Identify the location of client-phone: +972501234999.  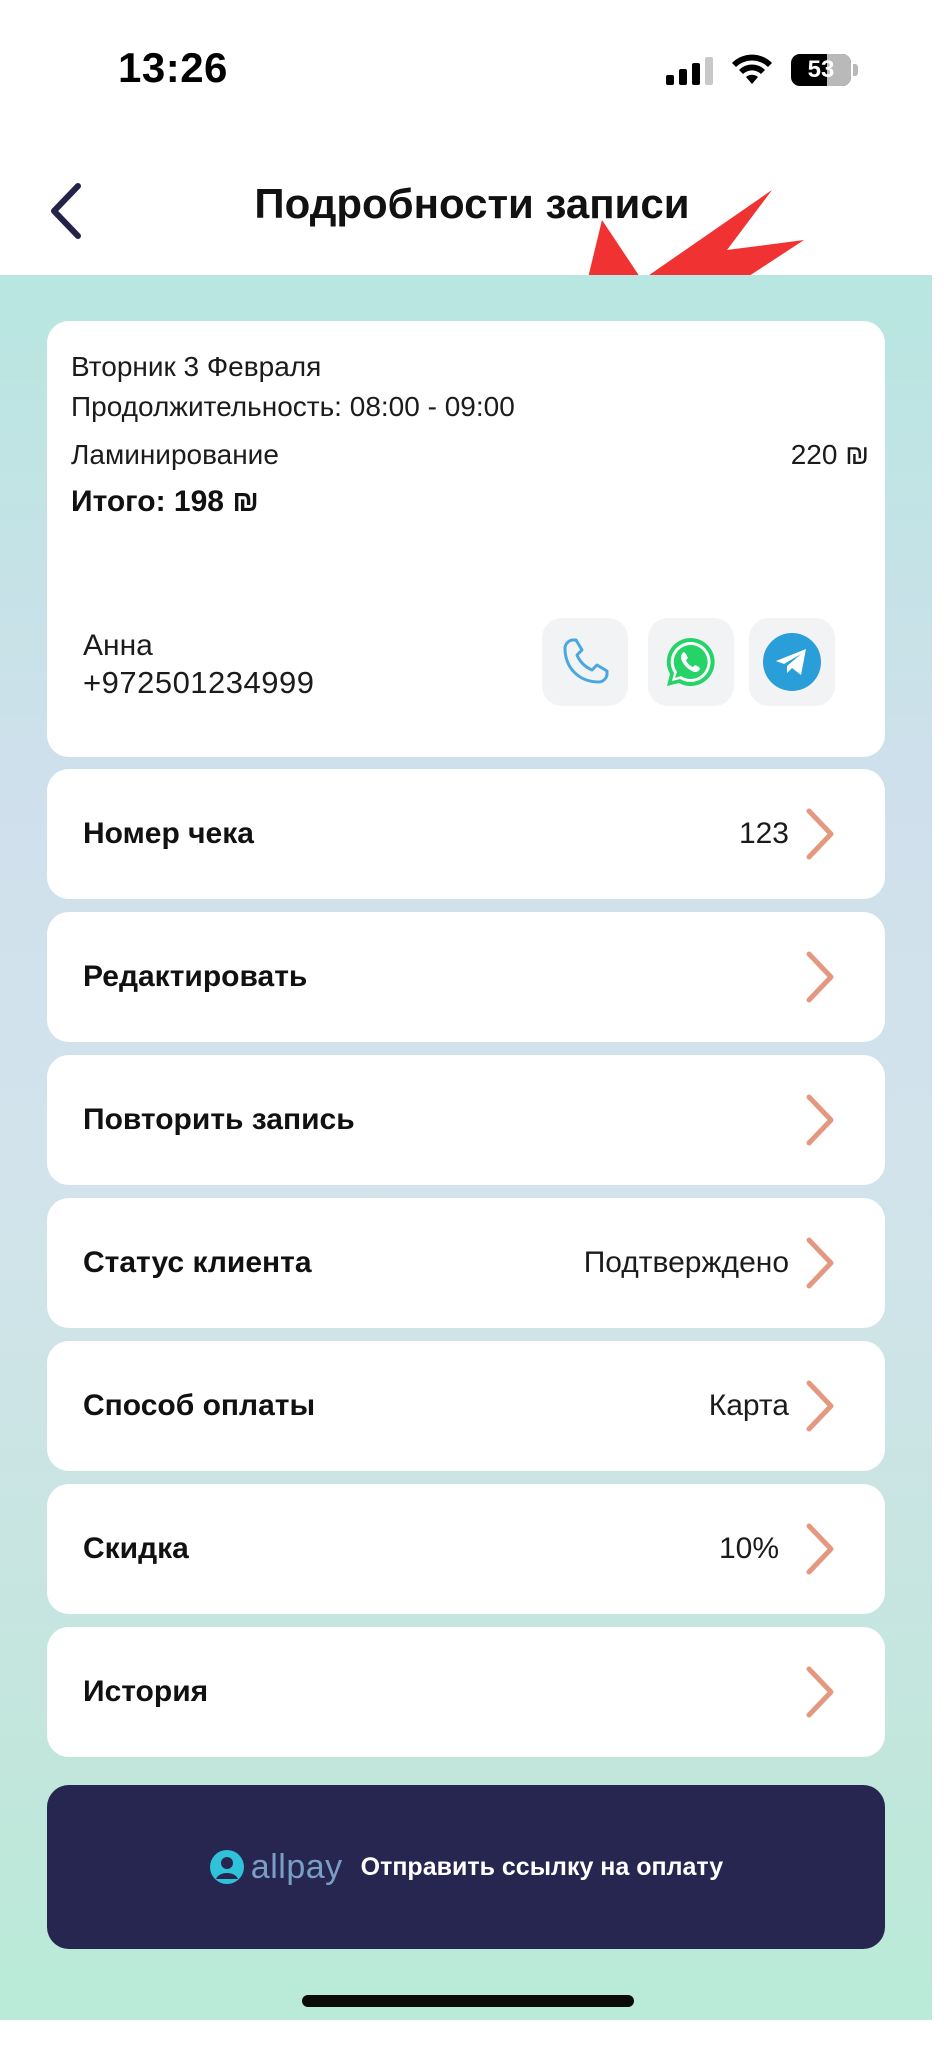
(199, 682).